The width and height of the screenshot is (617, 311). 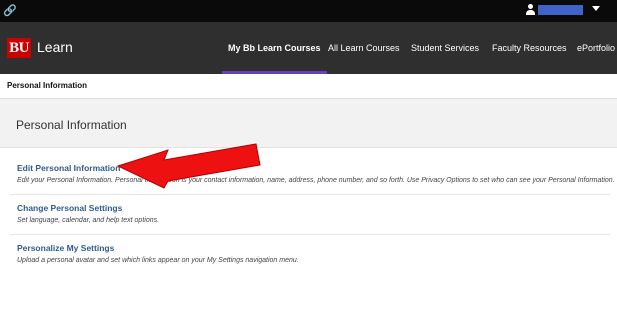 What do you see at coordinates (530, 10) in the screenshot?
I see `user-icon` at bounding box center [530, 10].